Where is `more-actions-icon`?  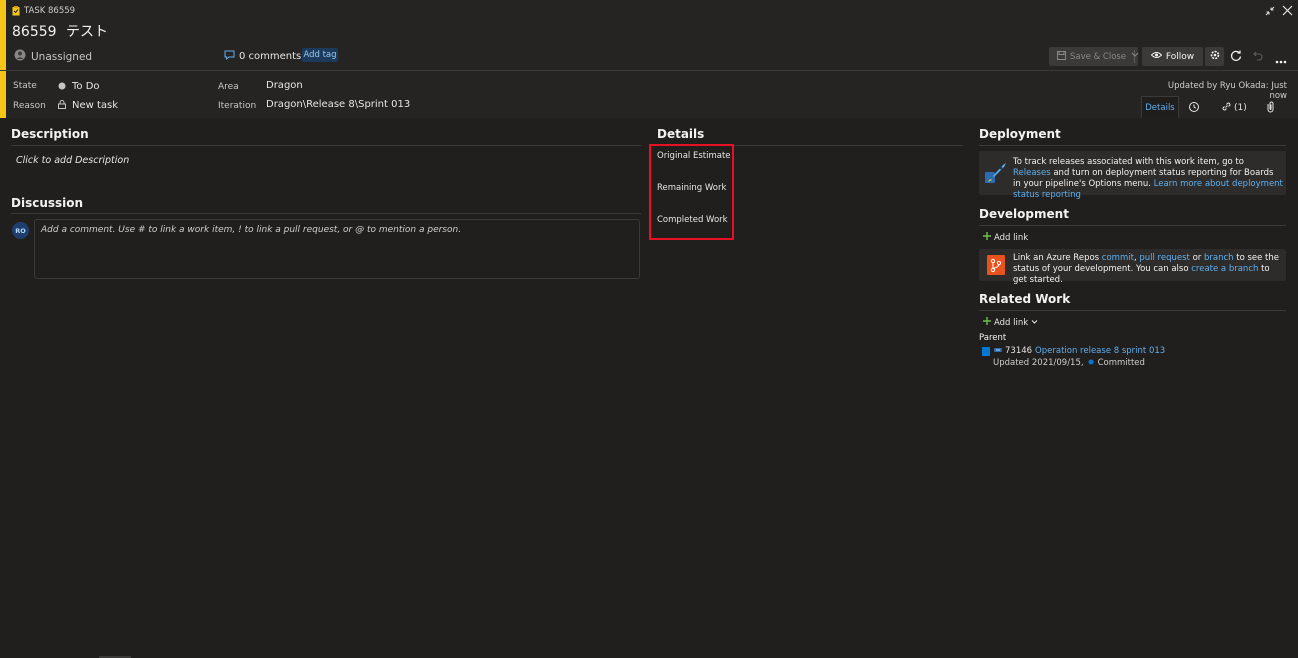 more-actions-icon is located at coordinates (1281, 60).